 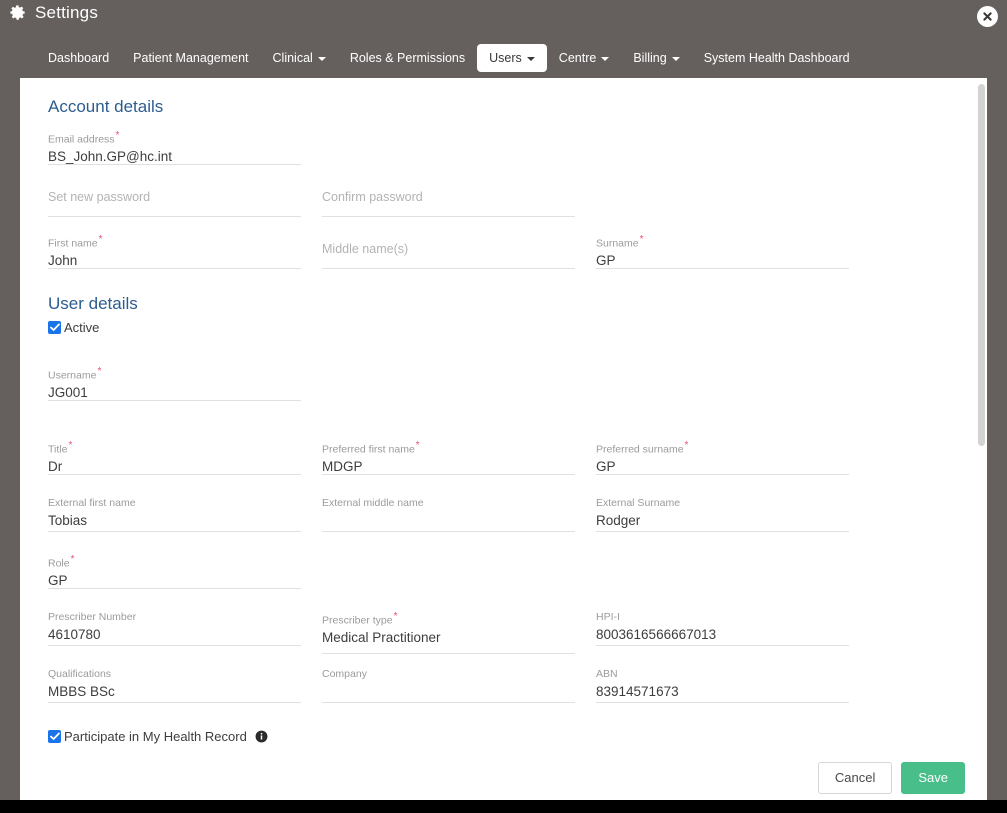 I want to click on nav-item-users: Users, so click(x=512, y=58).